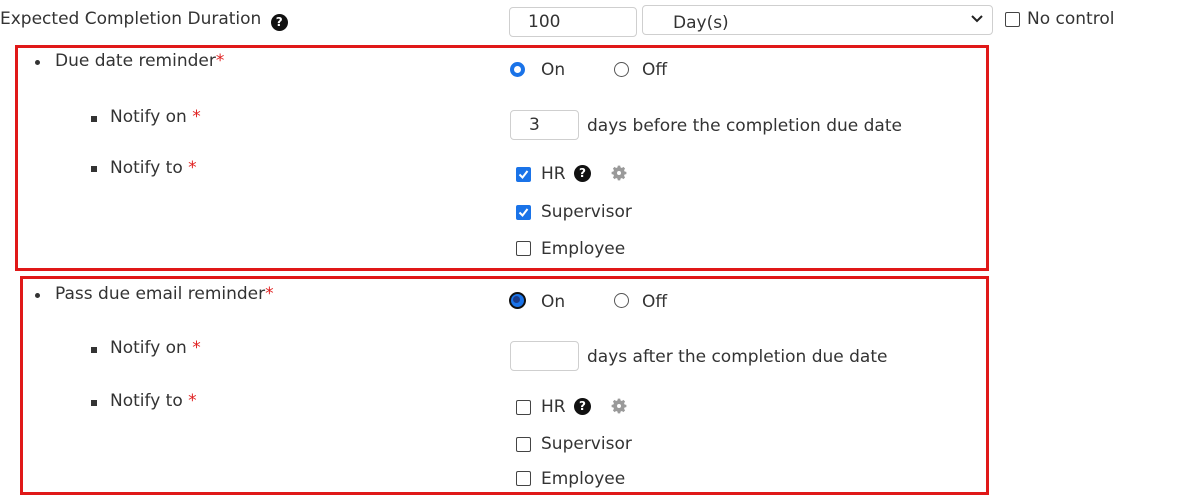  What do you see at coordinates (544, 356) in the screenshot?
I see `pass-days-input` at bounding box center [544, 356].